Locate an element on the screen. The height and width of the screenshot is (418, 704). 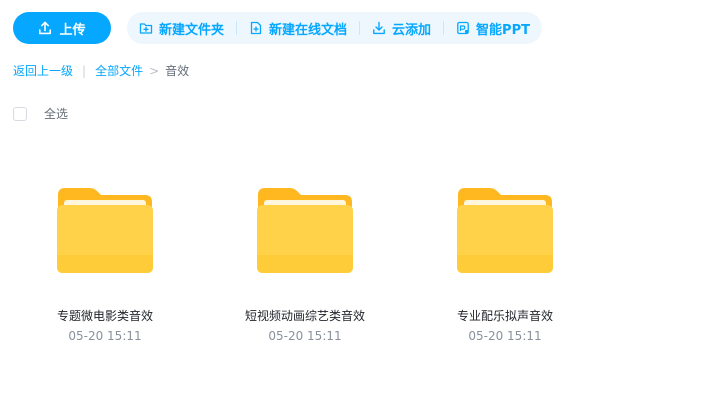
new-folder-label: 新建文件夹 is located at coordinates (192, 30).